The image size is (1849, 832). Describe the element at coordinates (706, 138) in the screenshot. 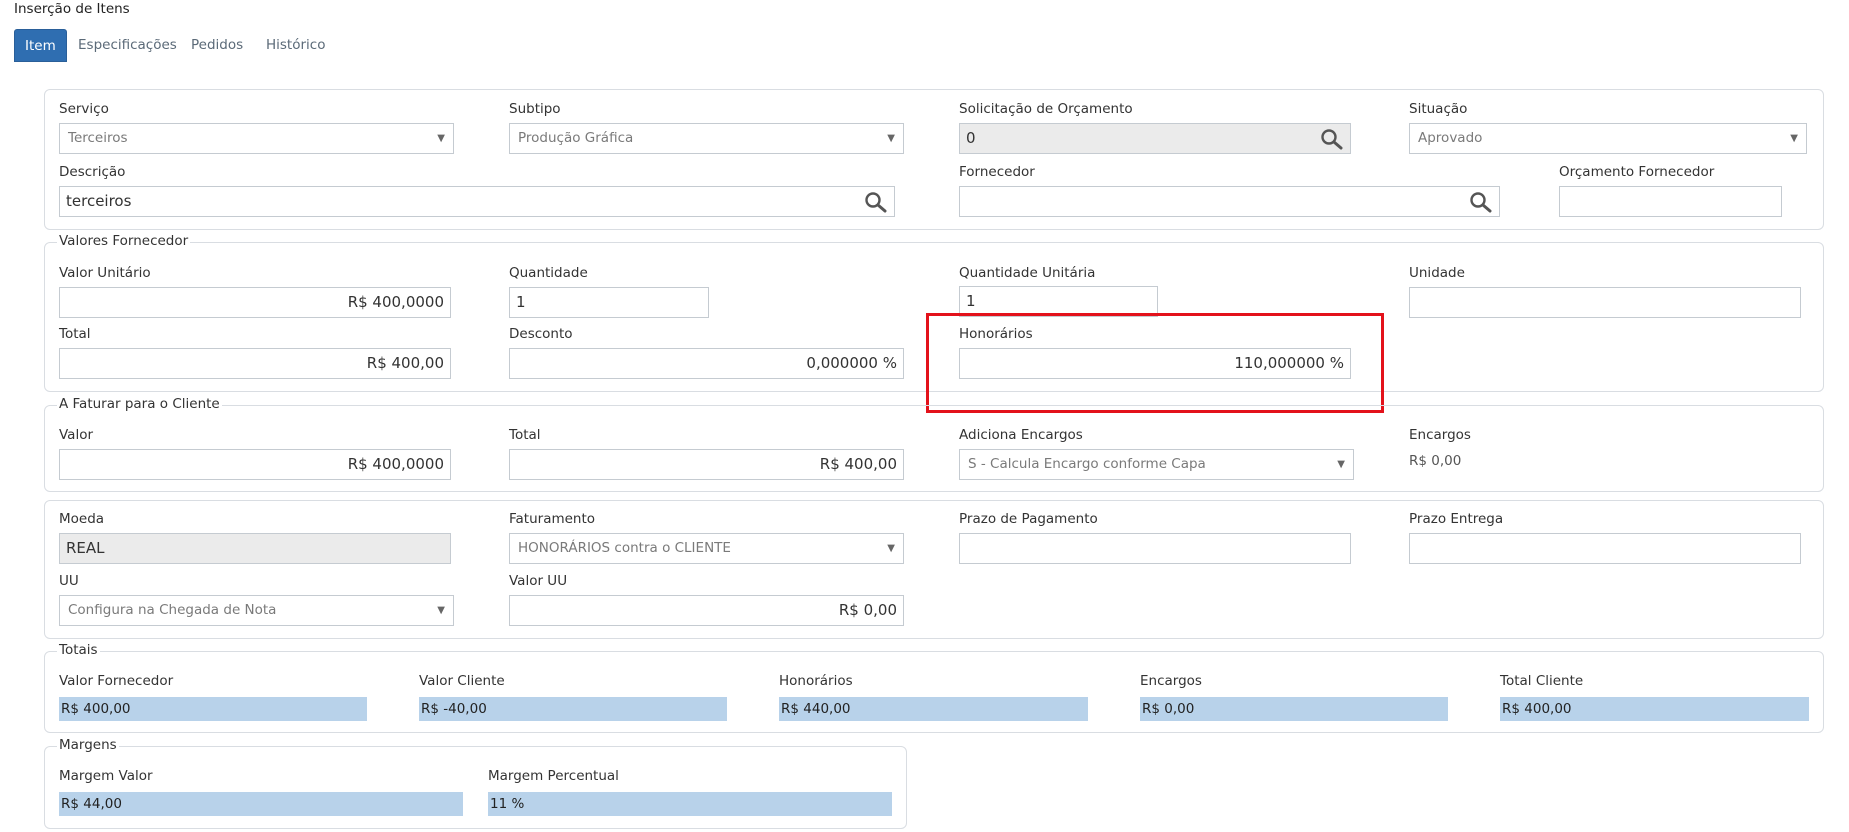

I see `subtipo-select: Produção Gráfica ▼` at that location.